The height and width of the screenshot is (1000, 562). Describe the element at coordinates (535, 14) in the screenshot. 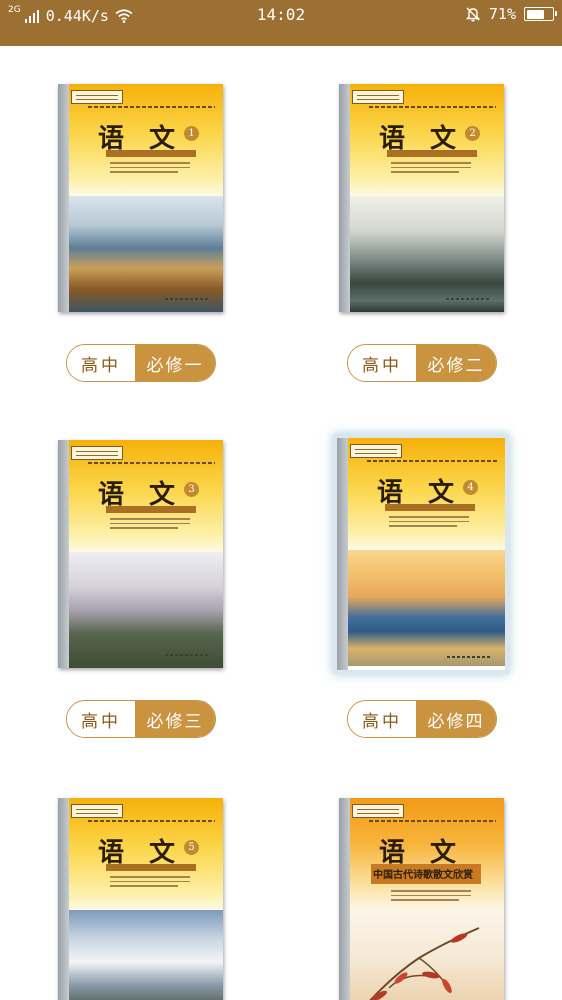

I see `battery-level-fill` at that location.